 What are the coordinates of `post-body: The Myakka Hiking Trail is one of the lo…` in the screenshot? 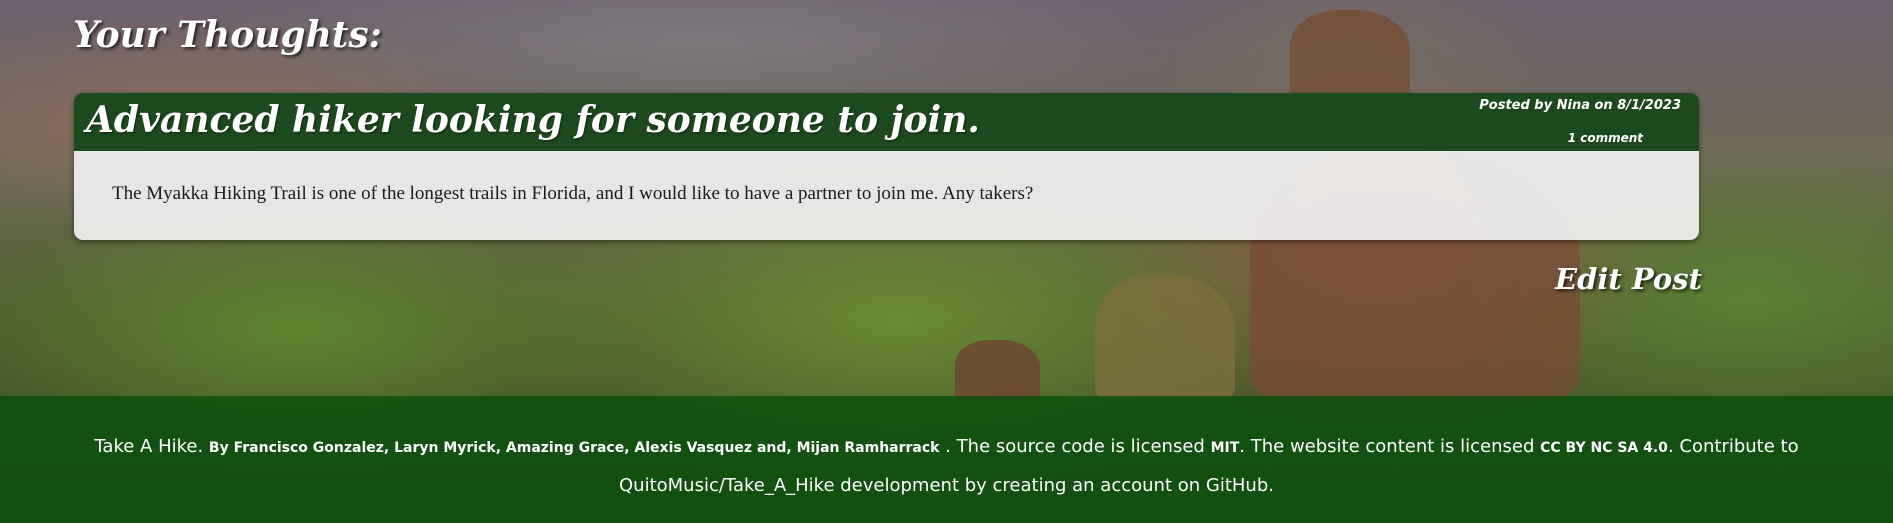 It's located at (886, 195).